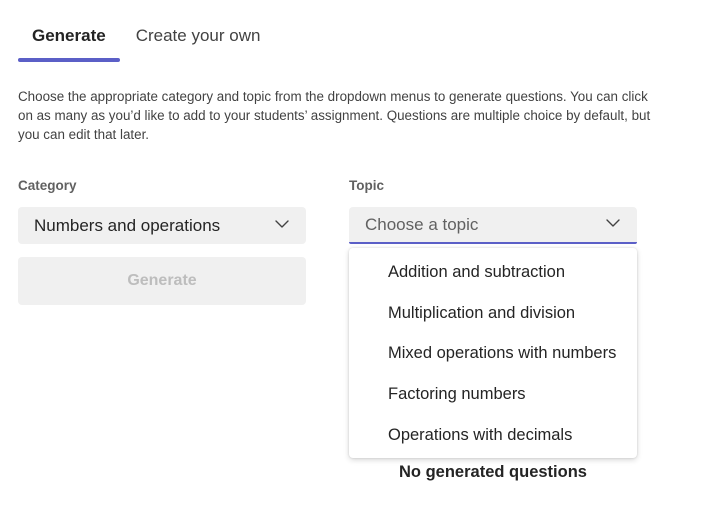 The image size is (726, 520). Describe the element at coordinates (493, 272) in the screenshot. I see `topic-option-addition-subtraction: Addition and subtraction` at that location.